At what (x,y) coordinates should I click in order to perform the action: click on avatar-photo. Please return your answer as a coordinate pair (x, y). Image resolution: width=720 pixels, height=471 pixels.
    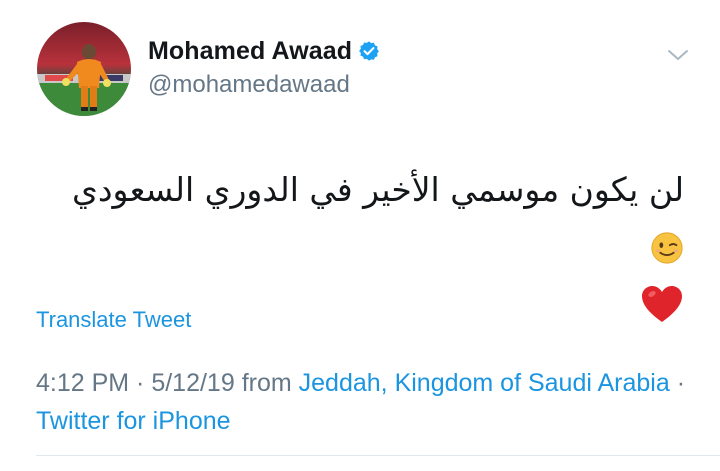
    Looking at the image, I should click on (84, 69).